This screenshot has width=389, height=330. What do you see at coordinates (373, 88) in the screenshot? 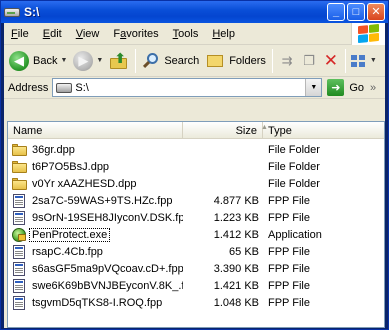
I see `toolbar-overflow-icon: »` at bounding box center [373, 88].